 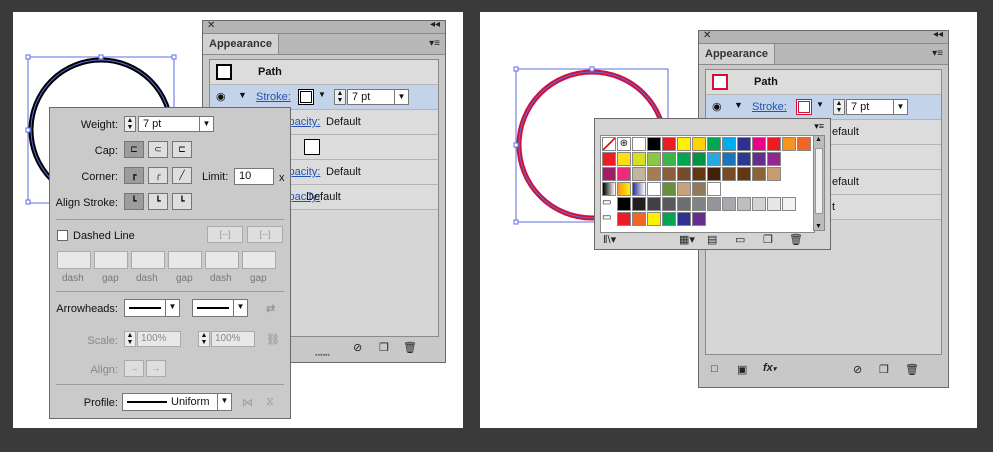 I want to click on scale-start-field: 100%, so click(x=159, y=339).